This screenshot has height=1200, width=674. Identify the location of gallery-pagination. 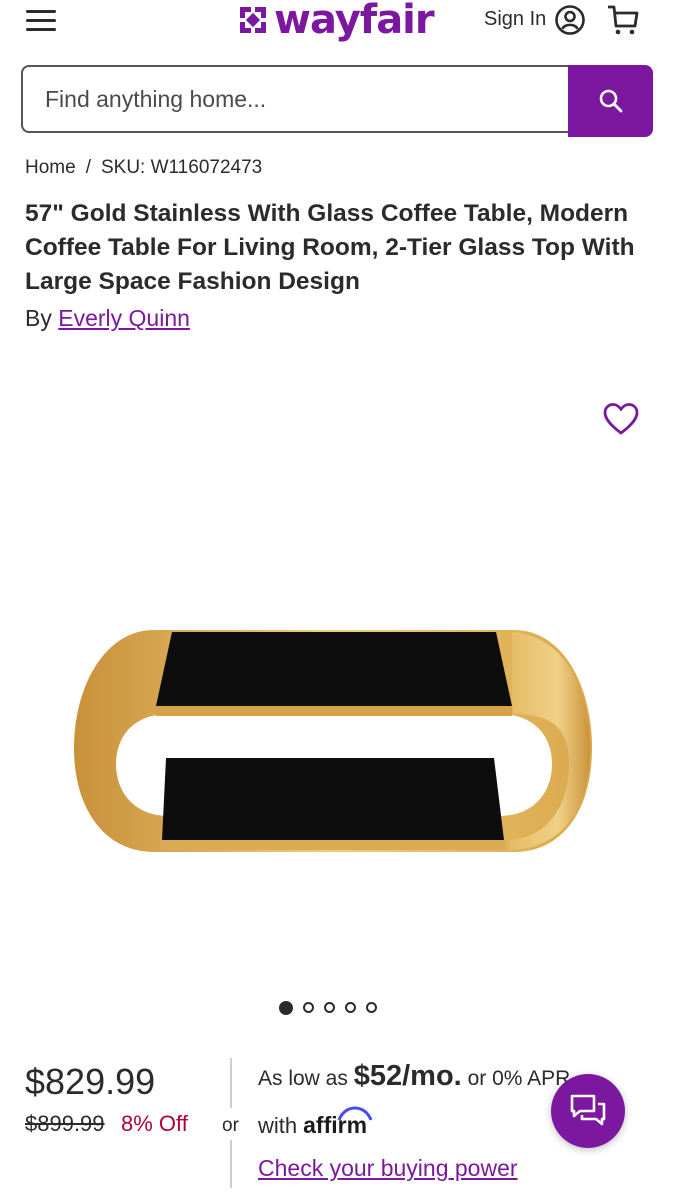
(328, 1008).